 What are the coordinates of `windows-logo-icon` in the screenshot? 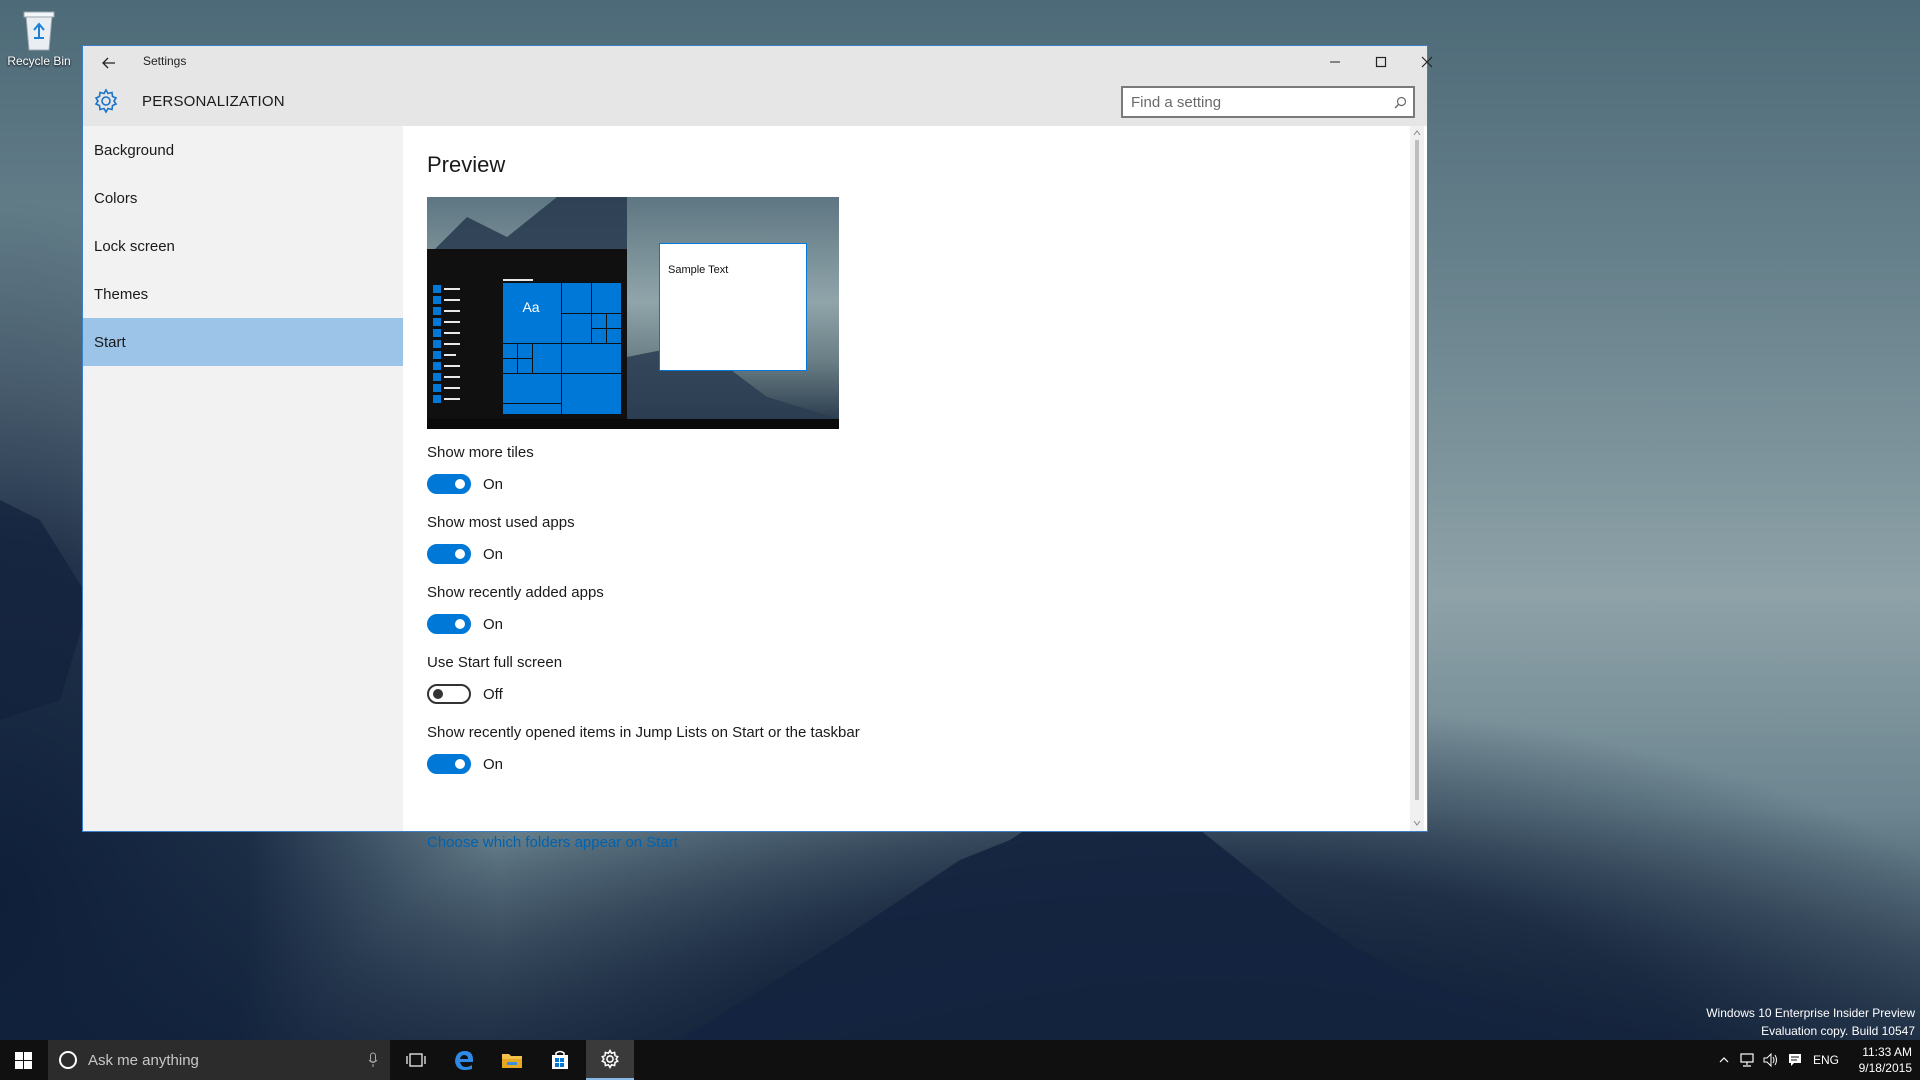 It's located at (23, 1060).